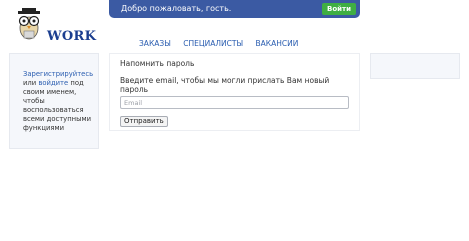  I want to click on main-nav: ЗАКАЗЫ СПЕЦИАЛИСТЫ ВАКАНСИИ, so click(223, 43).